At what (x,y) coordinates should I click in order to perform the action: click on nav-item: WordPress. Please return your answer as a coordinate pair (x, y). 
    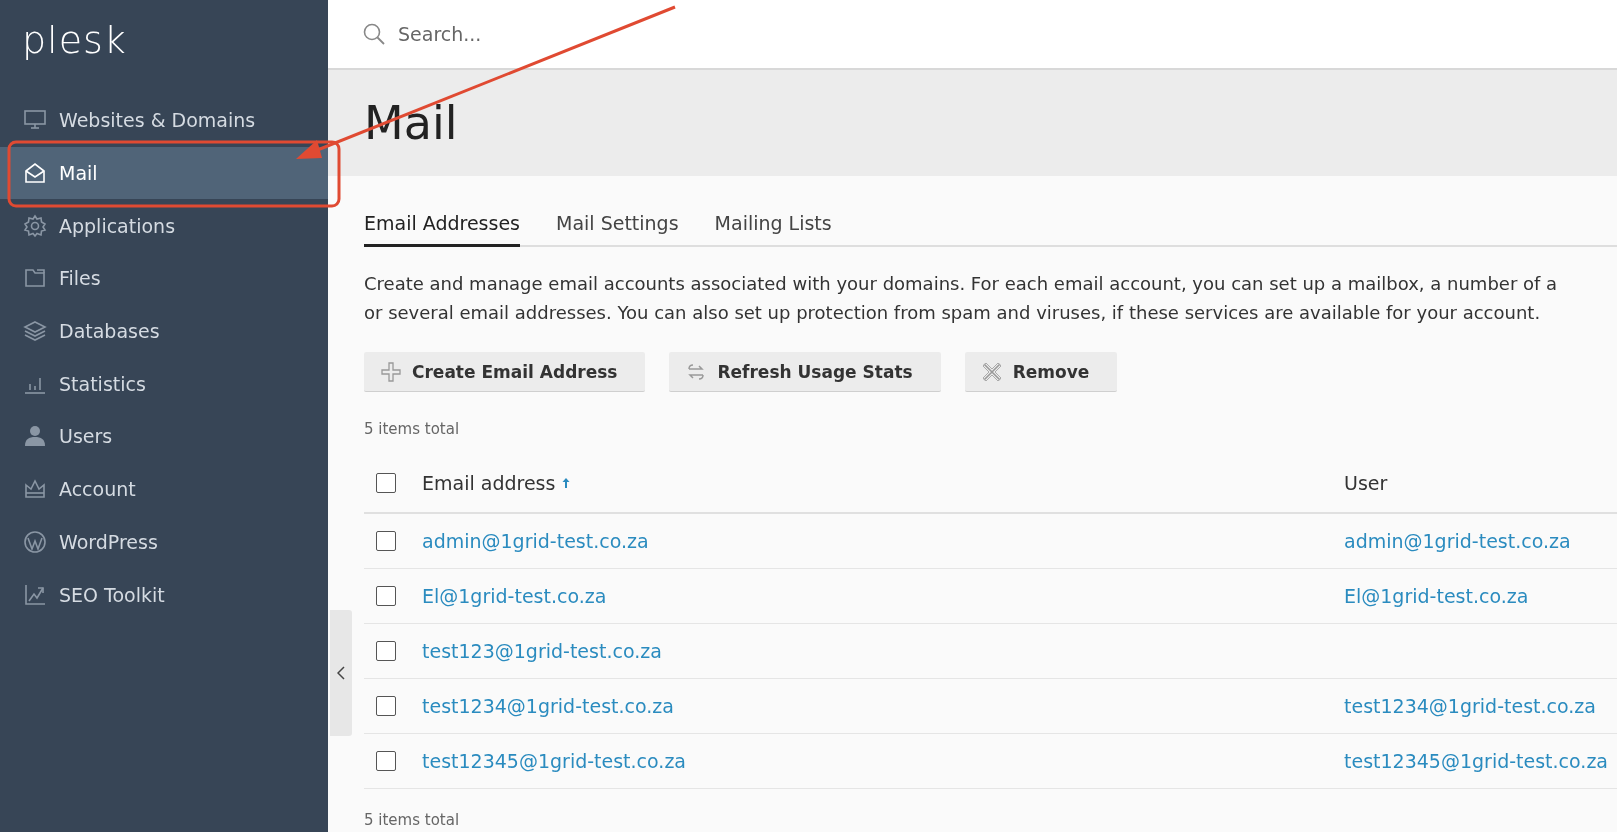
    Looking at the image, I should click on (164, 542).